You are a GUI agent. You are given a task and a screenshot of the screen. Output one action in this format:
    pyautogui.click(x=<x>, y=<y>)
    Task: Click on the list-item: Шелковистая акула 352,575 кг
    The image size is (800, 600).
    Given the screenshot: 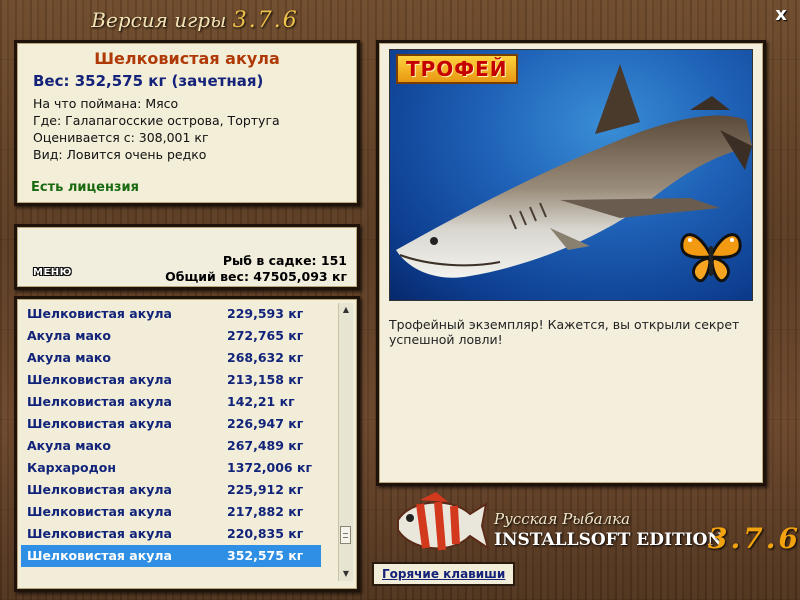 What is the action you would take?
    pyautogui.click(x=171, y=556)
    